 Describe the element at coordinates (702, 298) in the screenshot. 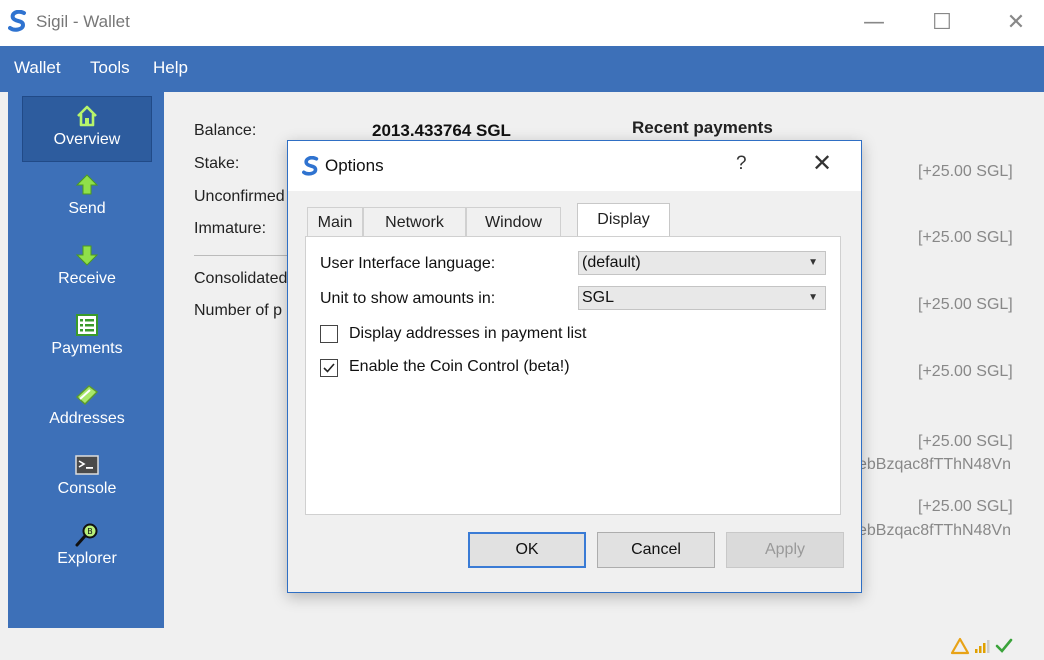

I see `unit-select: SGL ▼` at that location.